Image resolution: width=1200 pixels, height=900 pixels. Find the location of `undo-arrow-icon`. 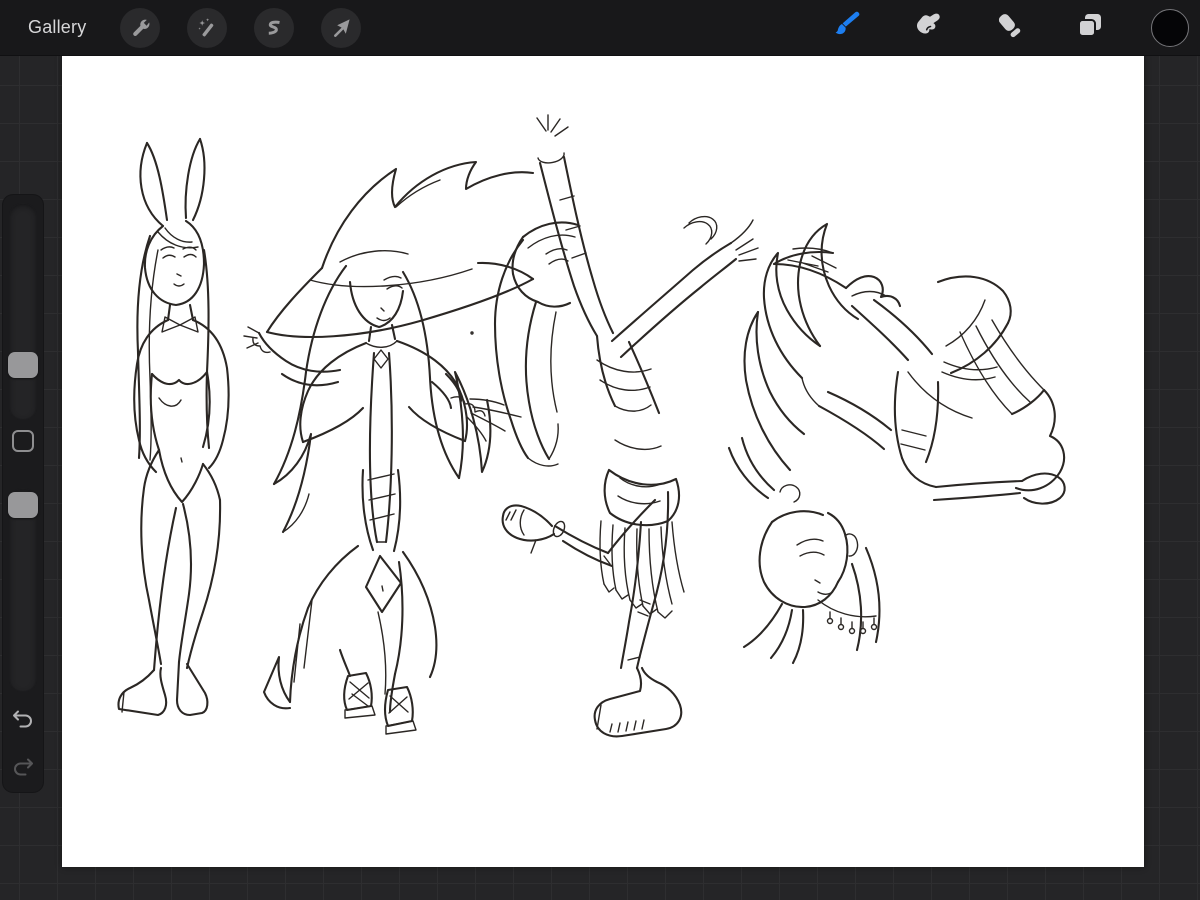

undo-arrow-icon is located at coordinates (23, 722).